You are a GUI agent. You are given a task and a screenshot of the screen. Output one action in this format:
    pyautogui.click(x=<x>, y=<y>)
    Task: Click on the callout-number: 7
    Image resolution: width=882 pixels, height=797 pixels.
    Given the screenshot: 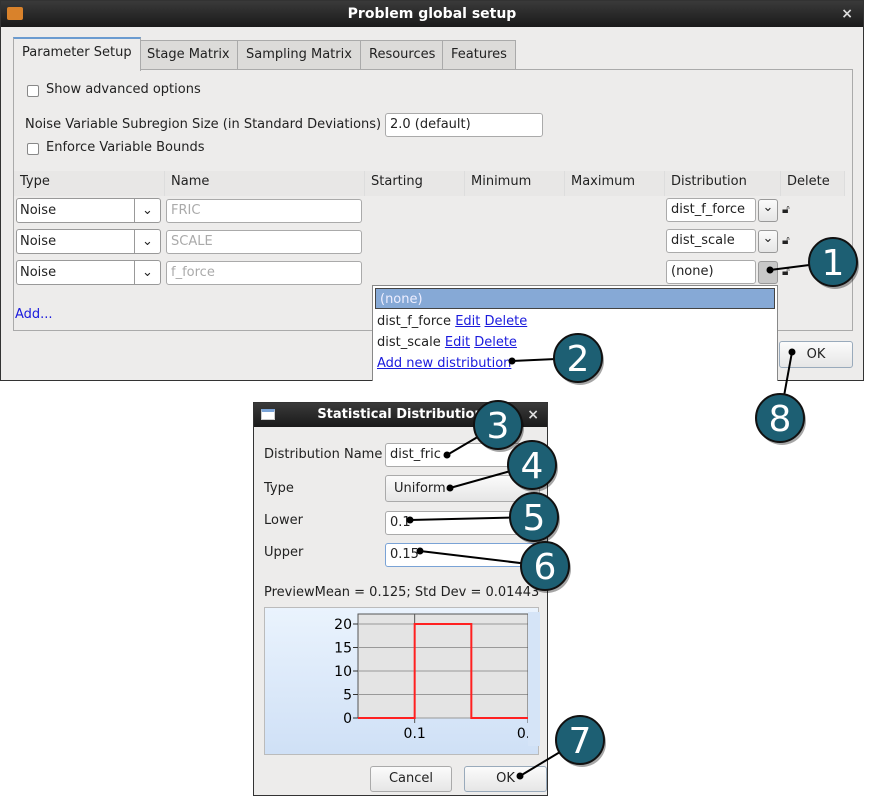 What is the action you would take?
    pyautogui.click(x=580, y=741)
    